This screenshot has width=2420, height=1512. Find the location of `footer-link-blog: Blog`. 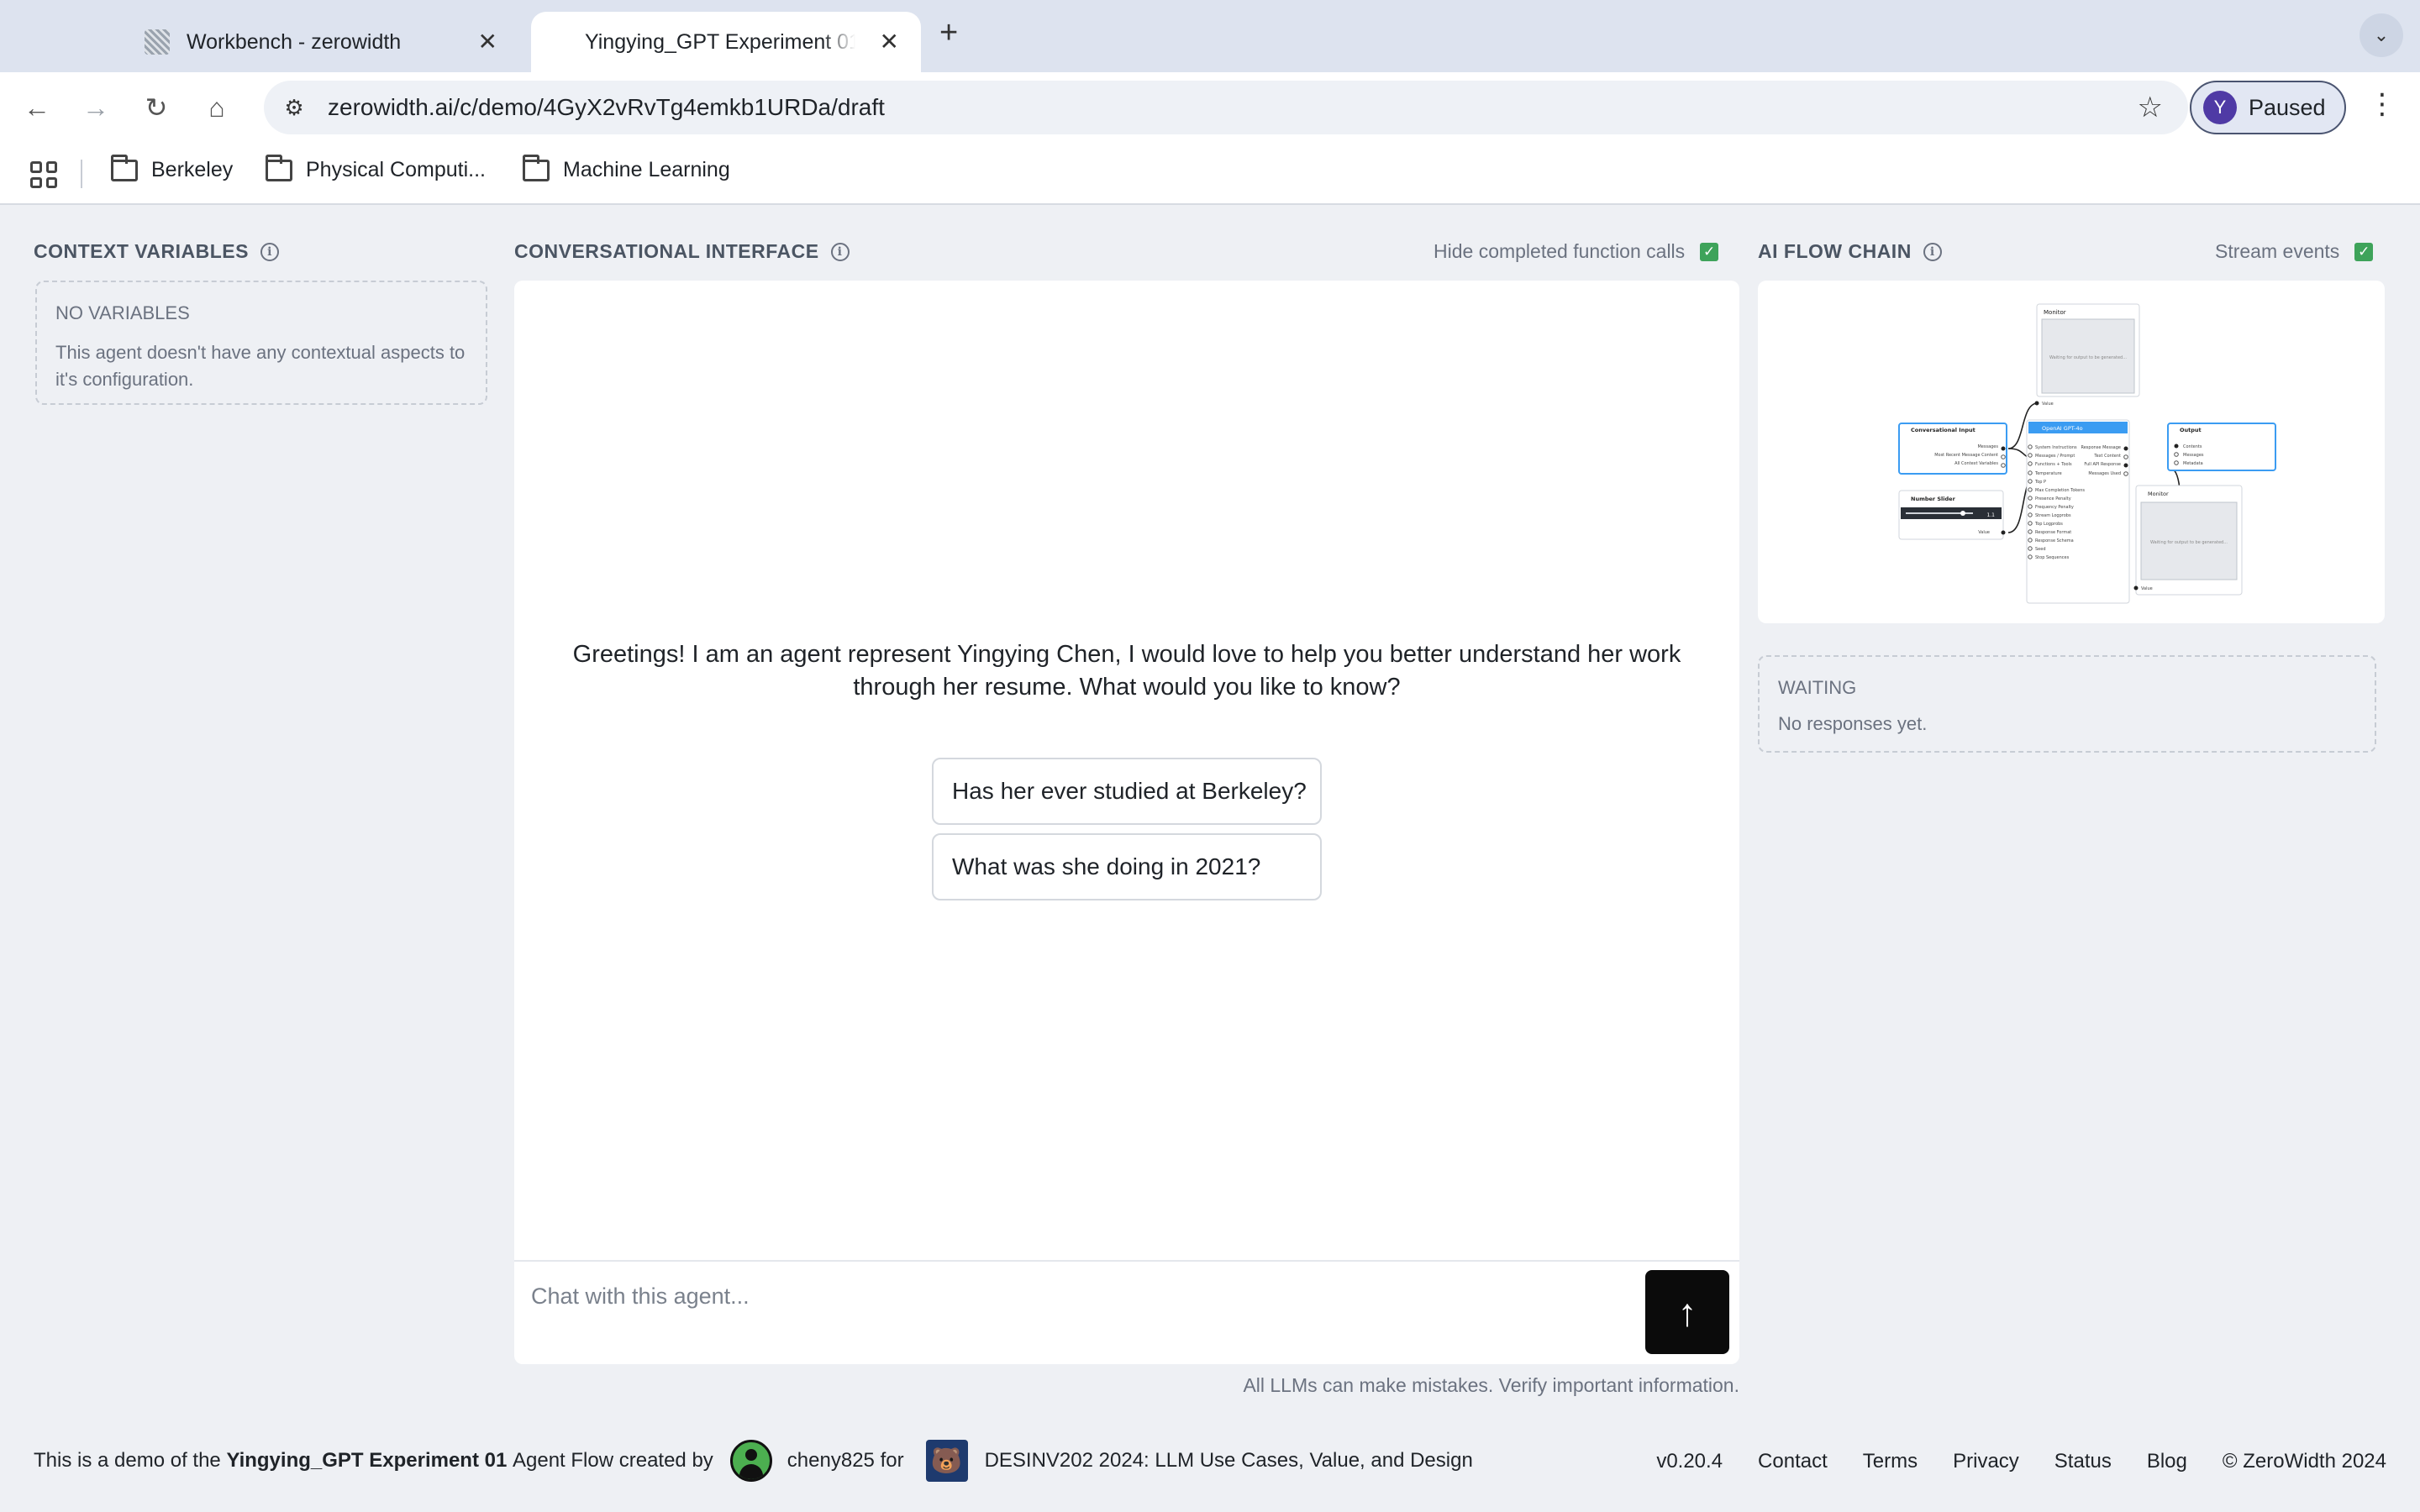

footer-link-blog: Blog is located at coordinates (2167, 1461).